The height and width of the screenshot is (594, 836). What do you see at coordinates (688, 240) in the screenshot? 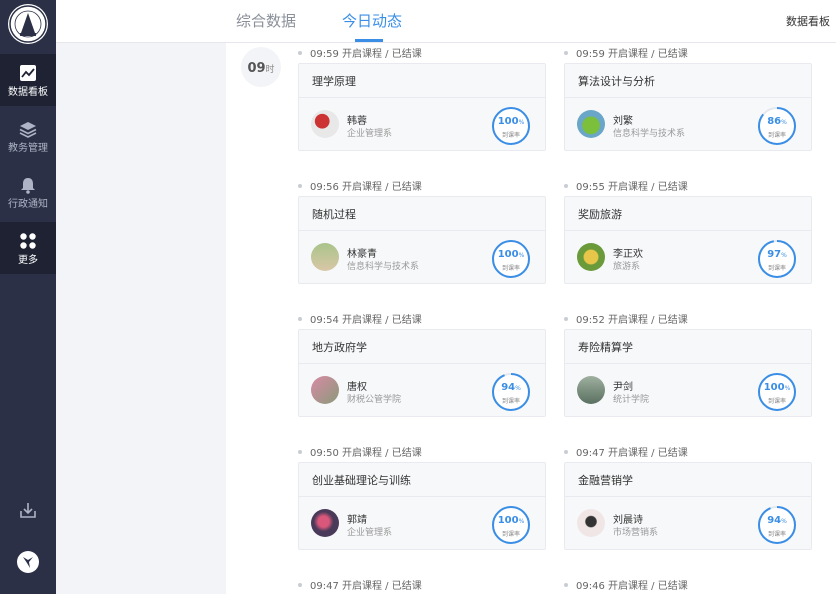
I see `course-card: 奖励旅游 李正欢 旅游系 97% 到课率` at bounding box center [688, 240].